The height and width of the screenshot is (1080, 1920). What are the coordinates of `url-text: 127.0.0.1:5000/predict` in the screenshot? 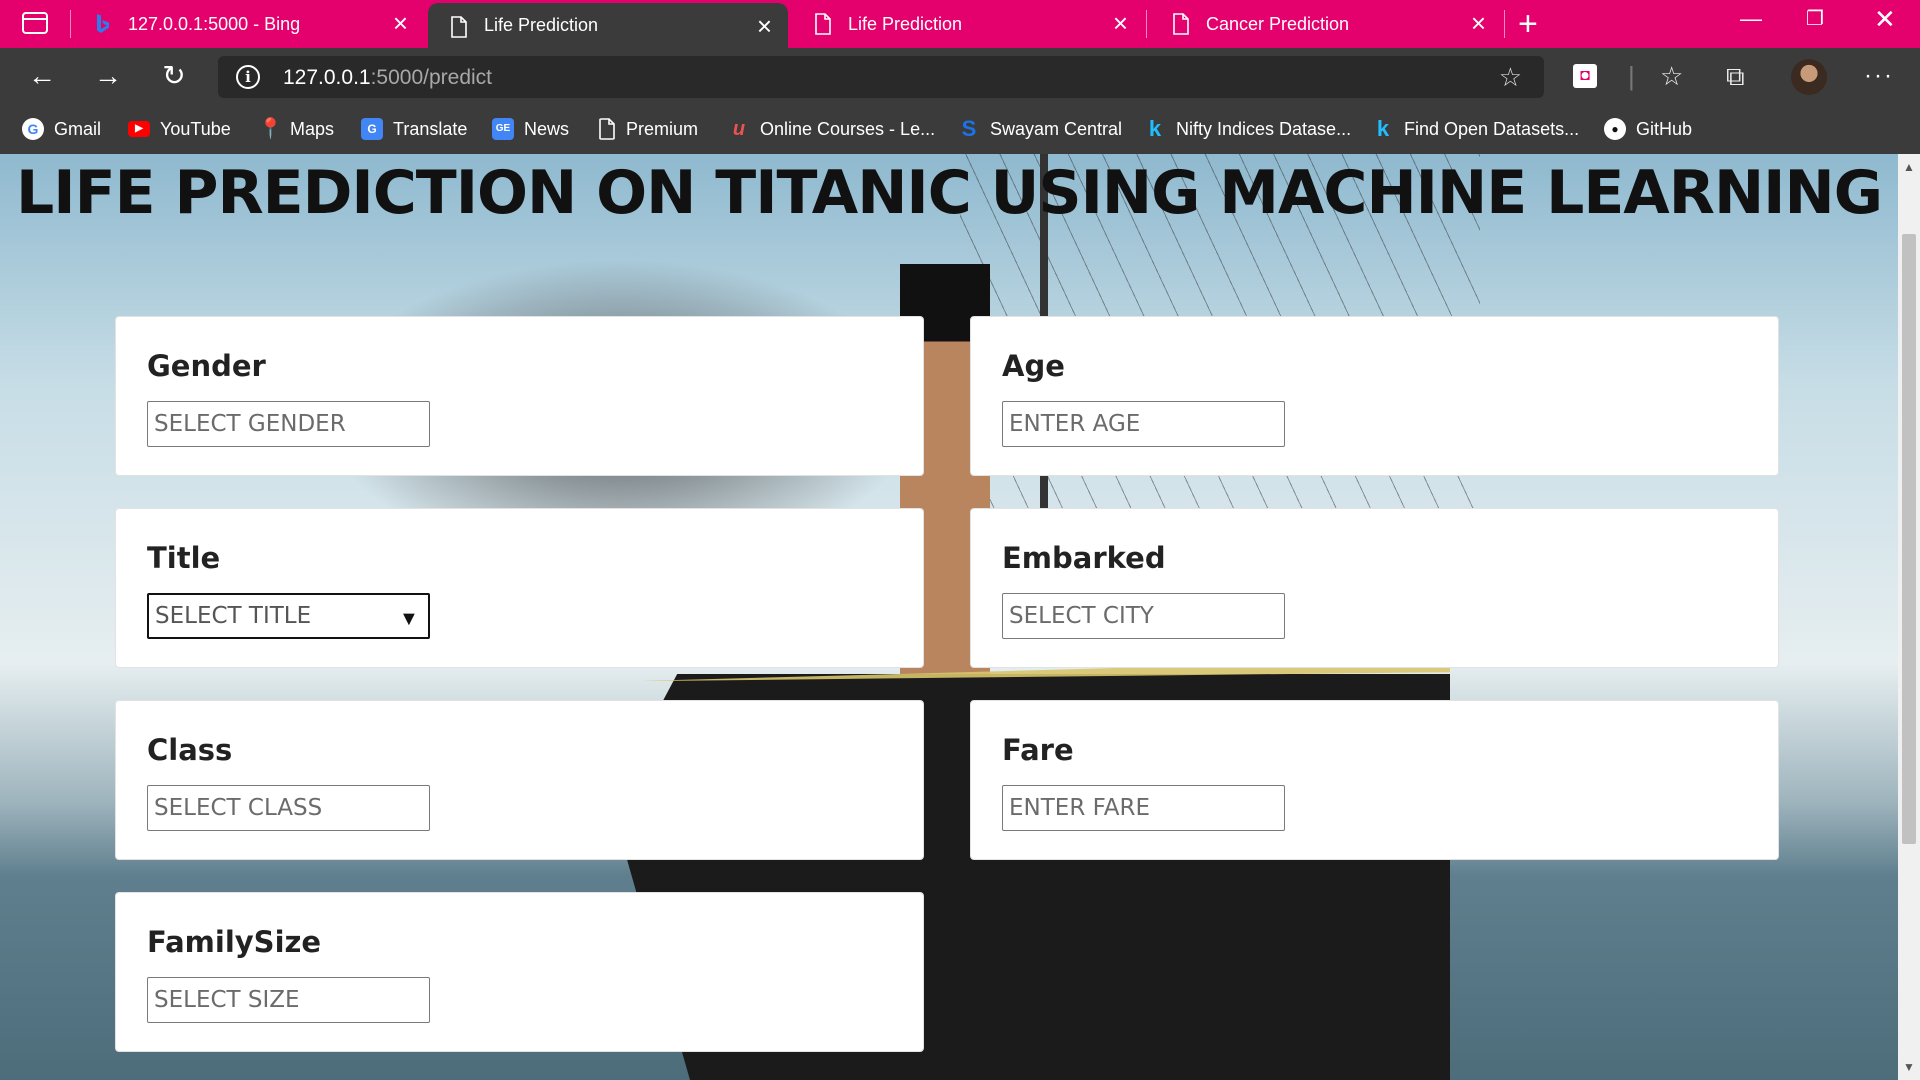 It's located at (387, 78).